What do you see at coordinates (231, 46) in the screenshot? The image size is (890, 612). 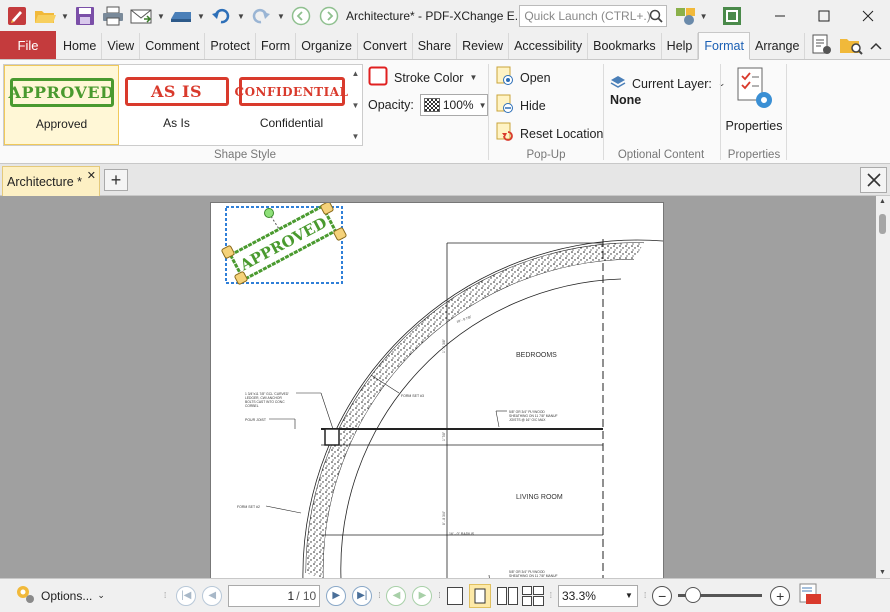 I see `tab-protect: Protect` at bounding box center [231, 46].